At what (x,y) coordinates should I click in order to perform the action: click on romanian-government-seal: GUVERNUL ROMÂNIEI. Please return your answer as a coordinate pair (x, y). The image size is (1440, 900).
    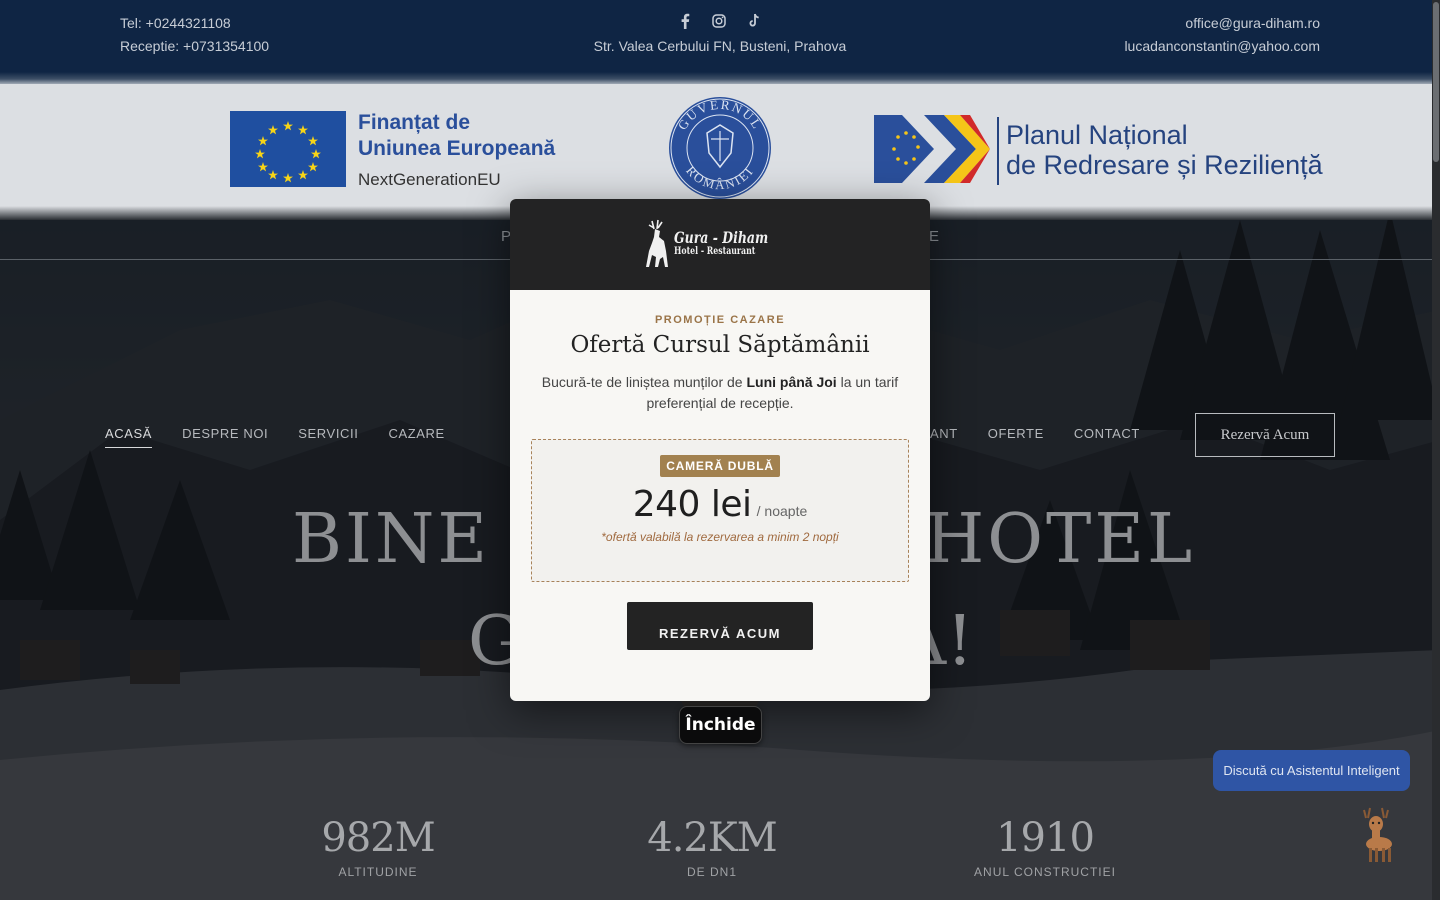
    Looking at the image, I should click on (720, 148).